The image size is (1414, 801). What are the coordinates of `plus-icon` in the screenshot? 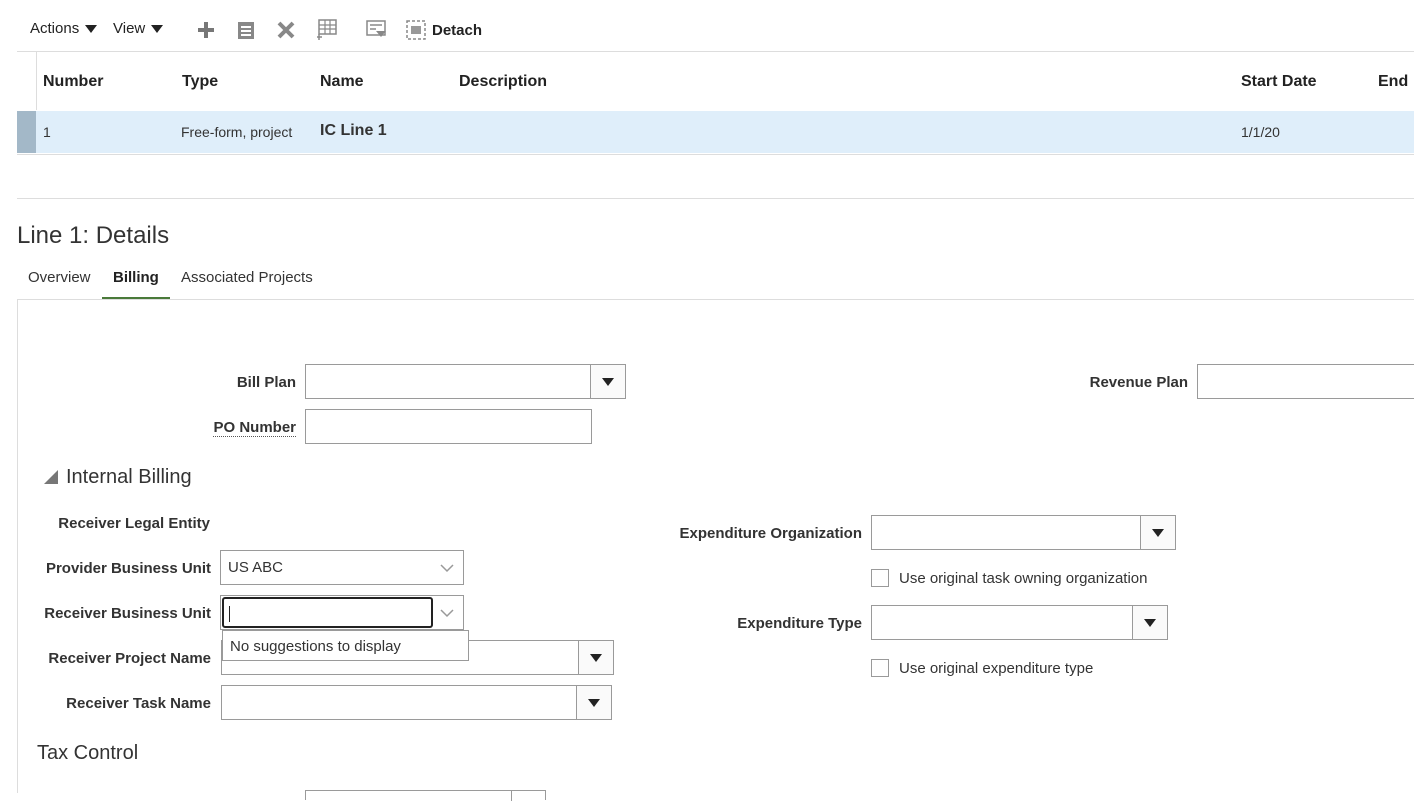 It's located at (206, 30).